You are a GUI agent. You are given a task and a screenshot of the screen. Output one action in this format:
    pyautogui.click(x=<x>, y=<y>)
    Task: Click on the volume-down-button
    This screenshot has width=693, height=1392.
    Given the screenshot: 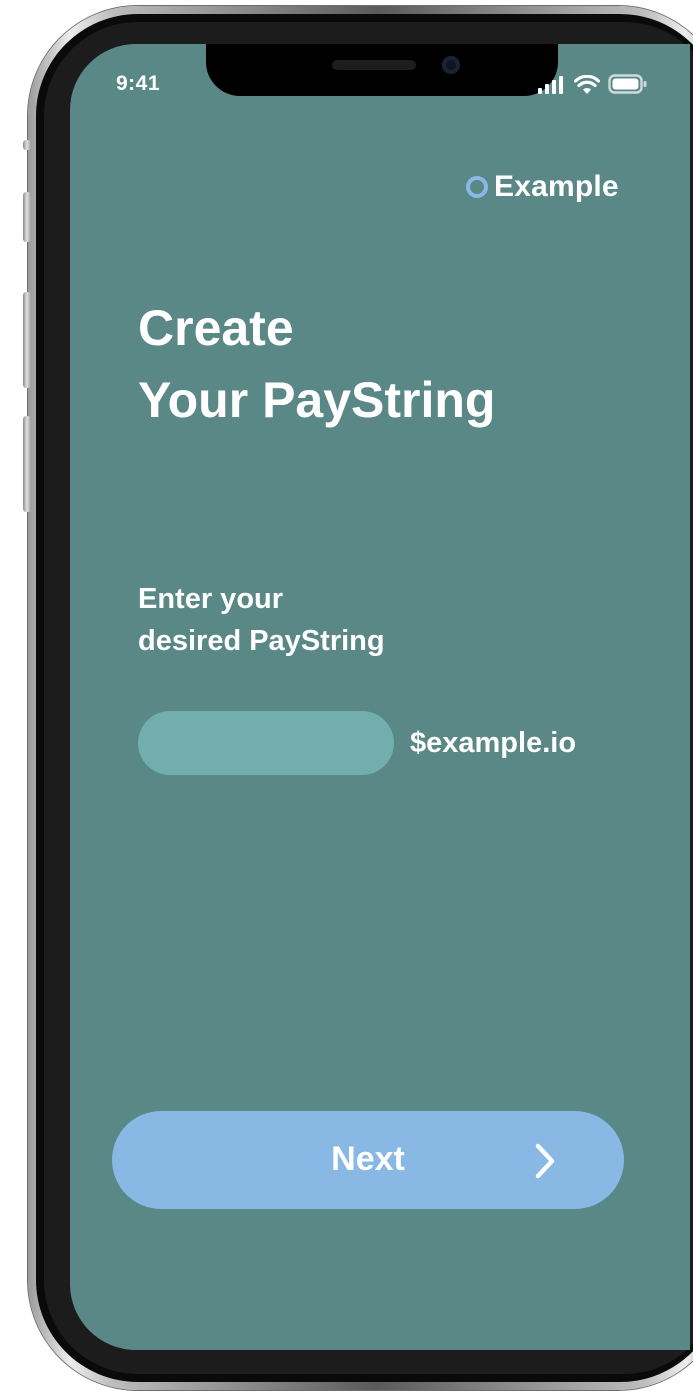 What is the action you would take?
    pyautogui.click(x=27, y=464)
    